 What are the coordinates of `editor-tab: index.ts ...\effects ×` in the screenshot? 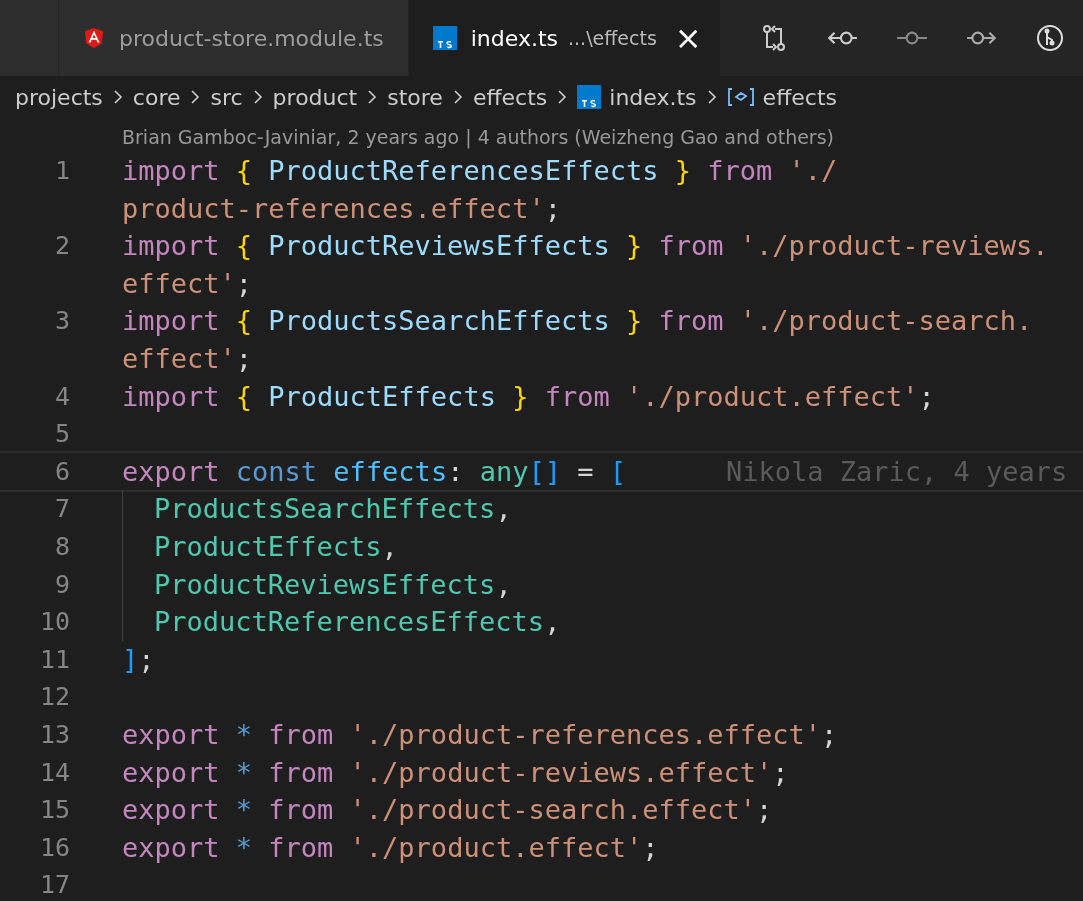 It's located at (564, 38).